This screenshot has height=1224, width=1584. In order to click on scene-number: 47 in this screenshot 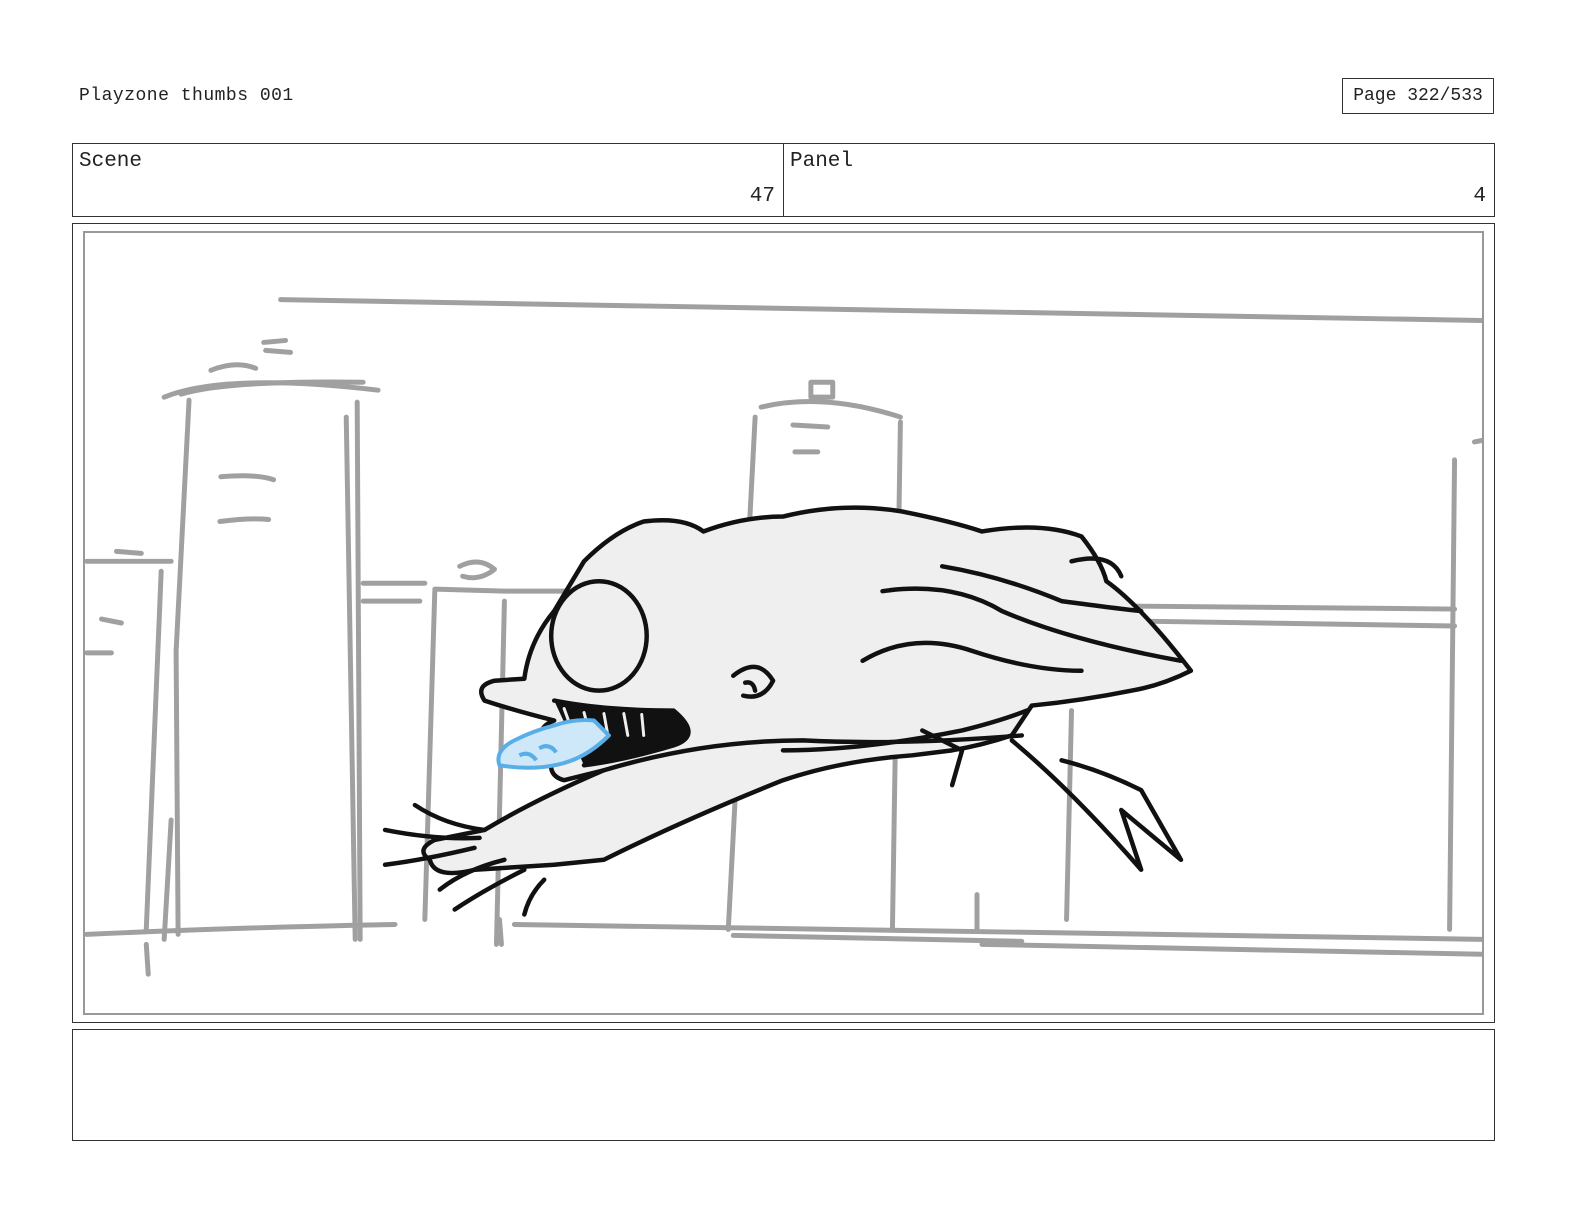, I will do `click(762, 196)`.